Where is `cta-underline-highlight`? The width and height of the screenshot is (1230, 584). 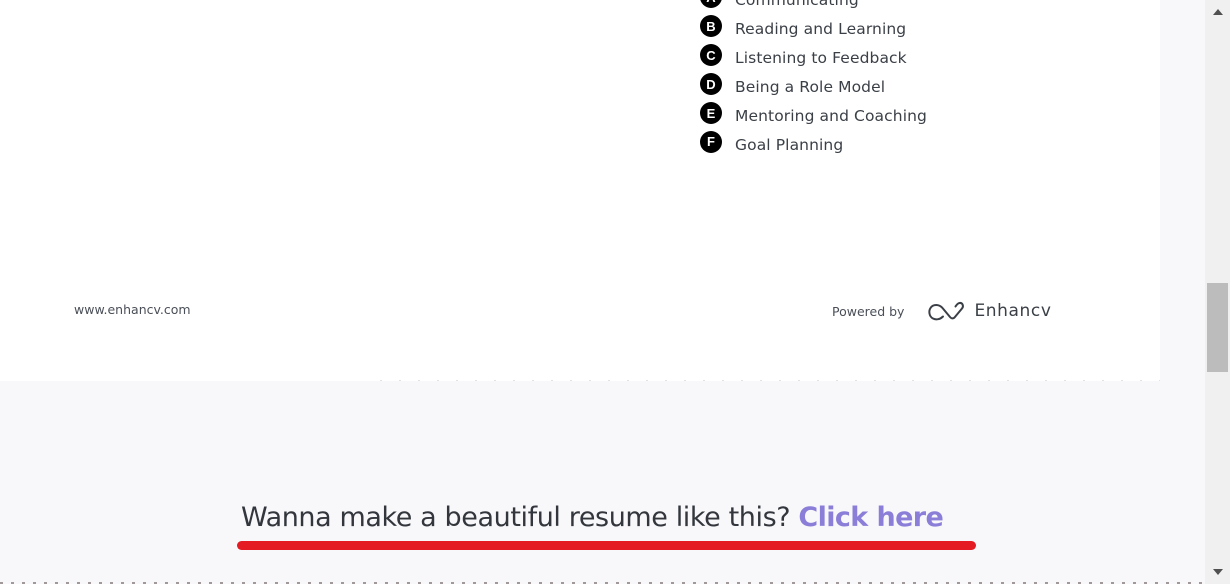 cta-underline-highlight is located at coordinates (606, 545).